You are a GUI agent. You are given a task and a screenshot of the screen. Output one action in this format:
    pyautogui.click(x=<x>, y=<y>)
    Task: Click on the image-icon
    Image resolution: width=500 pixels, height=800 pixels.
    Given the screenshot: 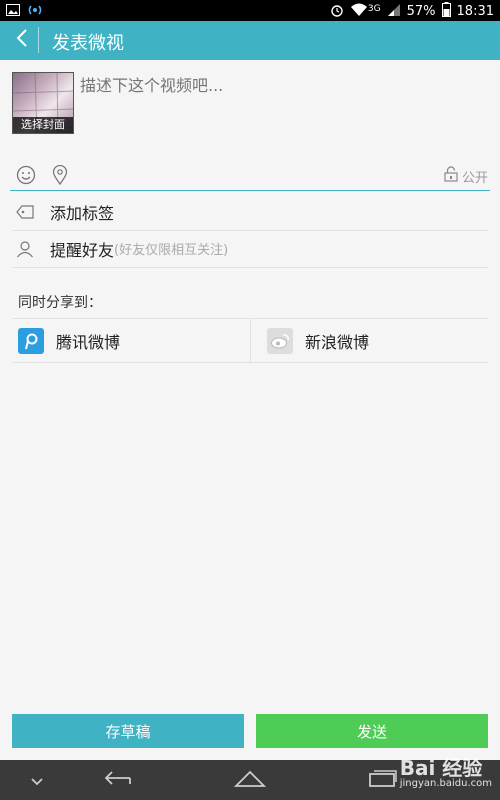 What is the action you would take?
    pyautogui.click(x=13, y=12)
    